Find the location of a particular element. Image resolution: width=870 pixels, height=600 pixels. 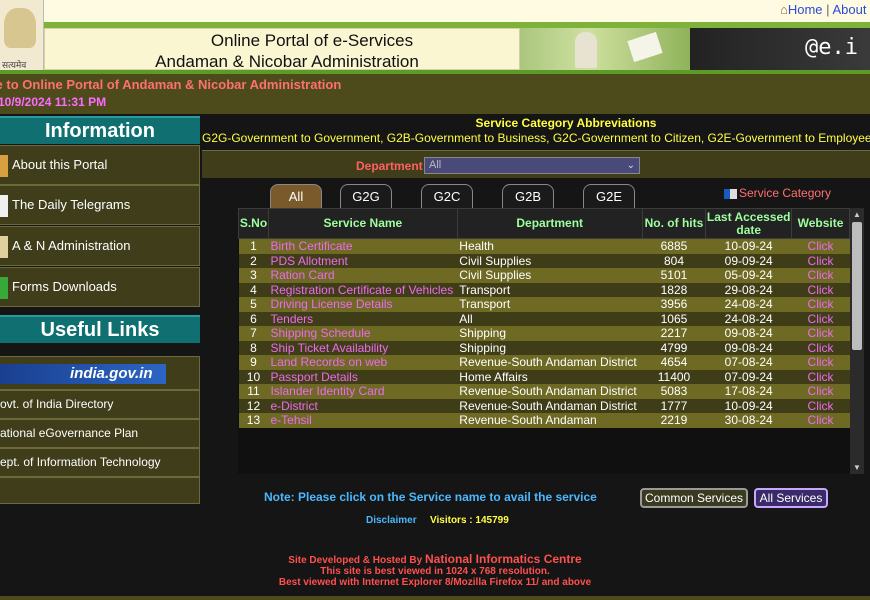

category-icon is located at coordinates (730, 193).